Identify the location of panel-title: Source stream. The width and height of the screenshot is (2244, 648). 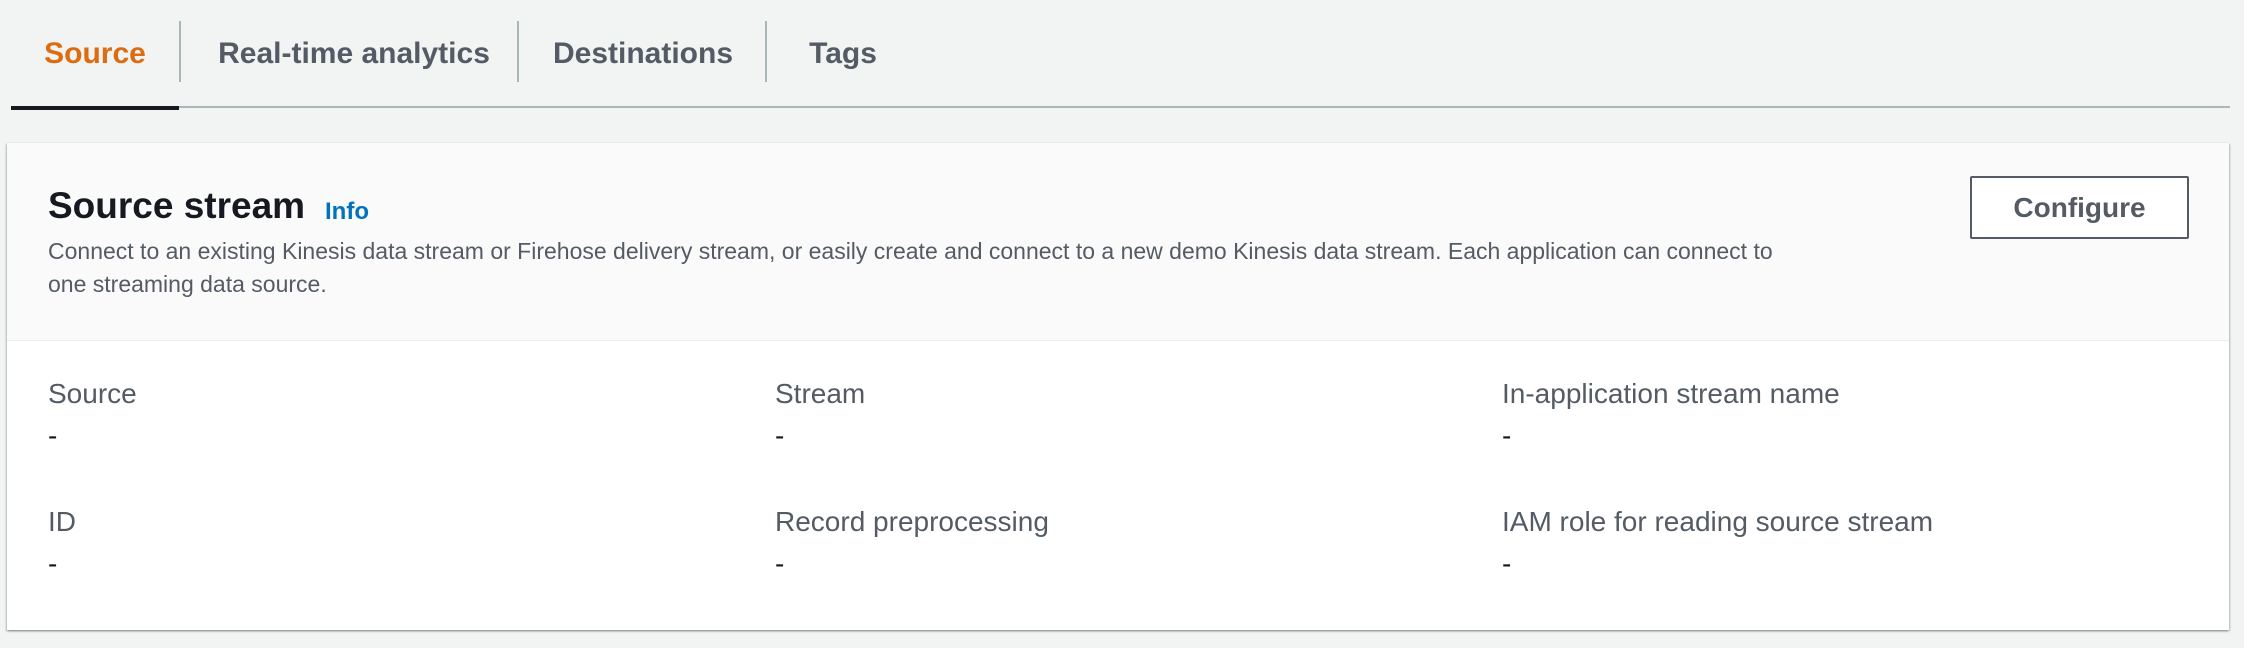
(177, 205).